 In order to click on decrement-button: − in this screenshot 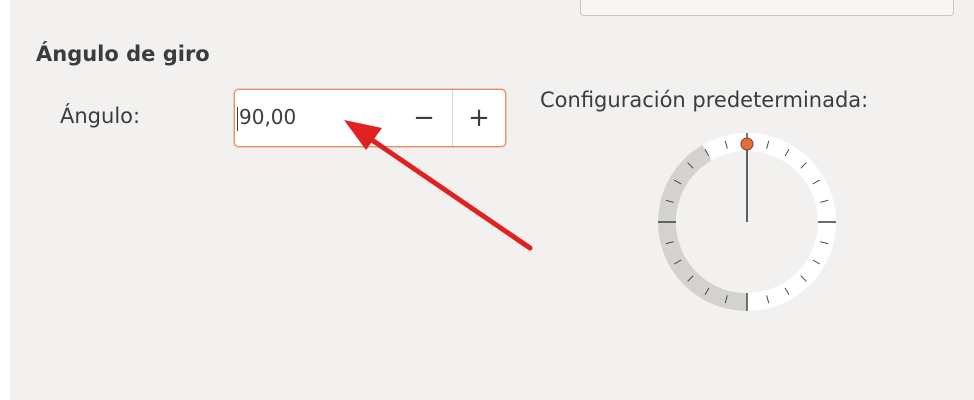, I will do `click(424, 118)`.